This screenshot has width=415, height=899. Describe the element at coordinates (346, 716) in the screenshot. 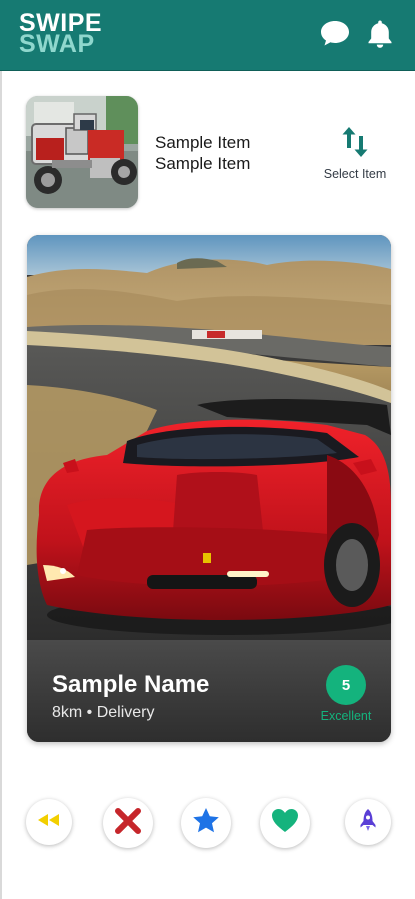

I see `rating-label: Excellent` at that location.